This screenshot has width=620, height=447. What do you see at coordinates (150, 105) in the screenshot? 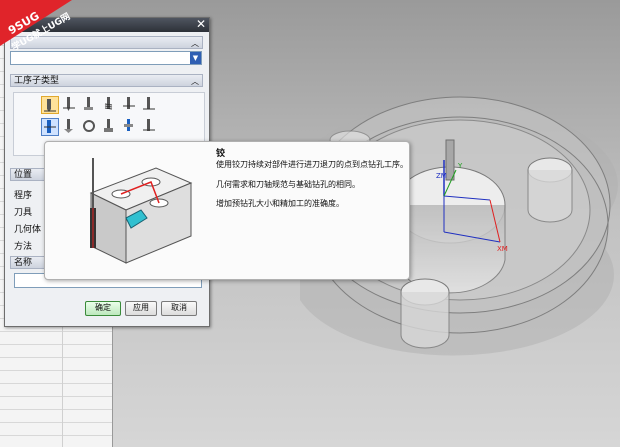
I see `subtype-deep-drill-icon` at bounding box center [150, 105].